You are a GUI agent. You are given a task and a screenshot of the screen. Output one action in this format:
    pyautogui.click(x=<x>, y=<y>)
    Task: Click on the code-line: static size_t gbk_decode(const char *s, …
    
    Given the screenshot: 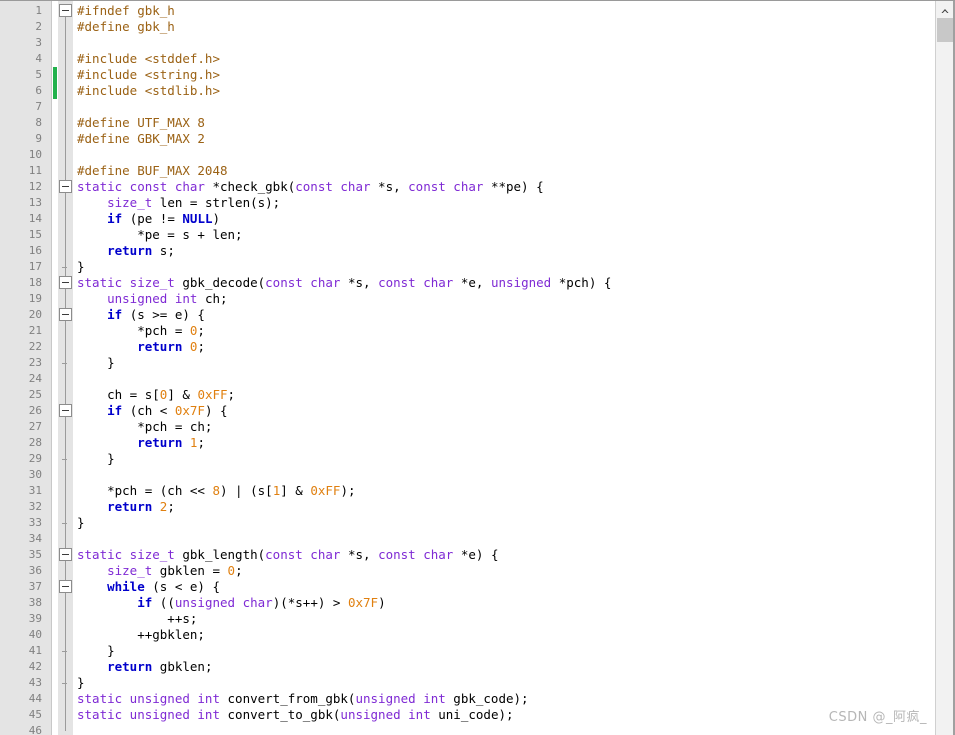 What is the action you would take?
    pyautogui.click(x=505, y=283)
    